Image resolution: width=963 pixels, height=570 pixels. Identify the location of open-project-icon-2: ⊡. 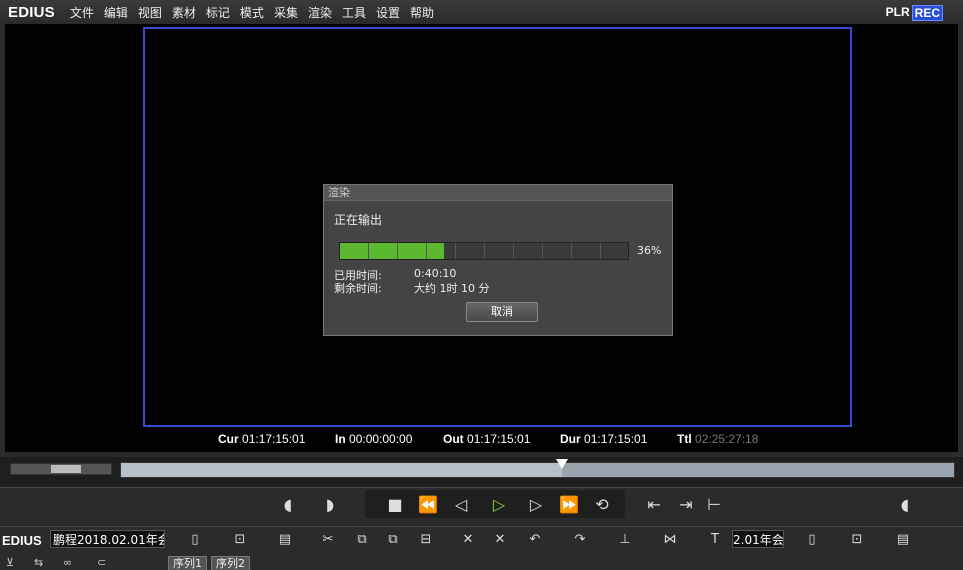
(857, 539).